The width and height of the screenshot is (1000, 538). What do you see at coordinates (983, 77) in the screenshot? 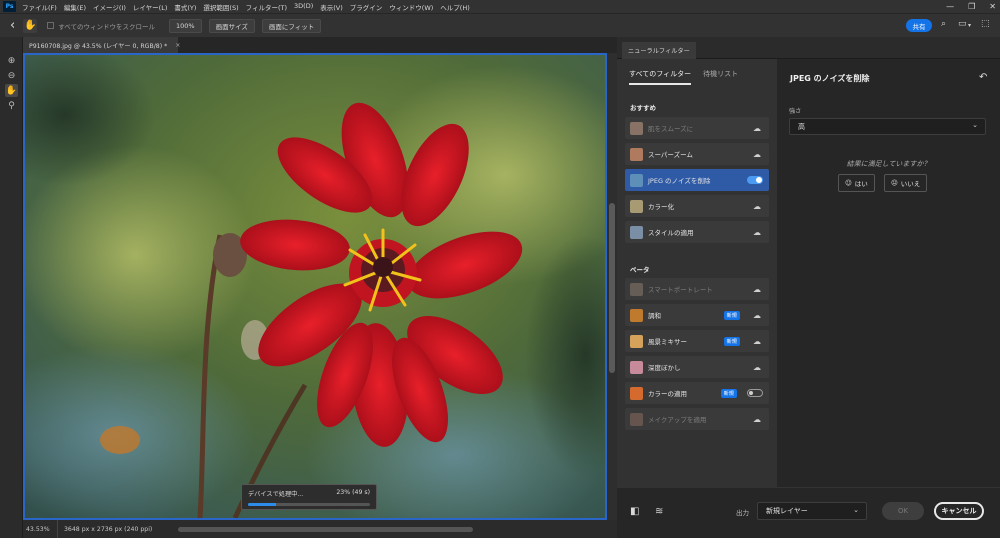
I see `reset-icon: ↶` at bounding box center [983, 77].